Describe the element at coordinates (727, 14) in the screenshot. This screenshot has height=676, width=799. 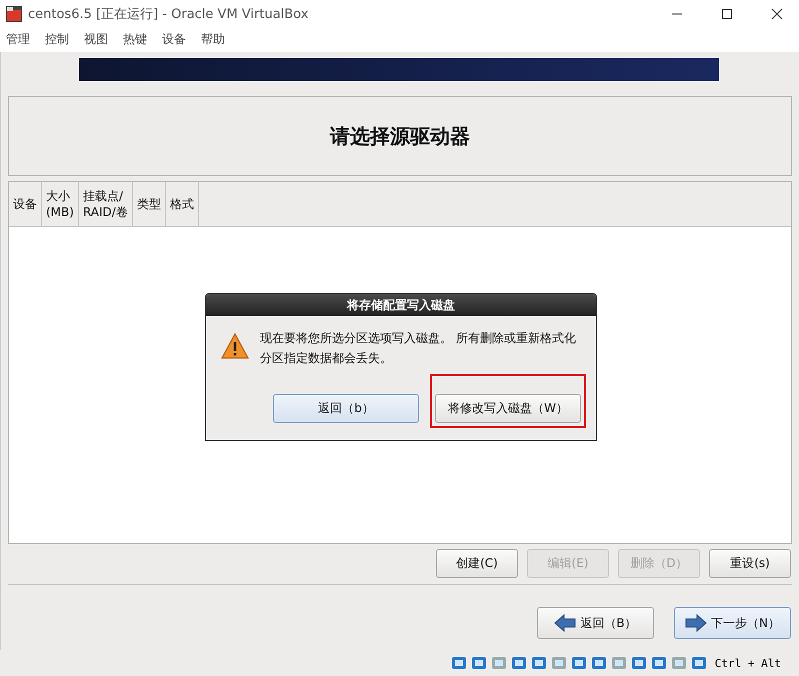
I see `maximize-icon` at that location.